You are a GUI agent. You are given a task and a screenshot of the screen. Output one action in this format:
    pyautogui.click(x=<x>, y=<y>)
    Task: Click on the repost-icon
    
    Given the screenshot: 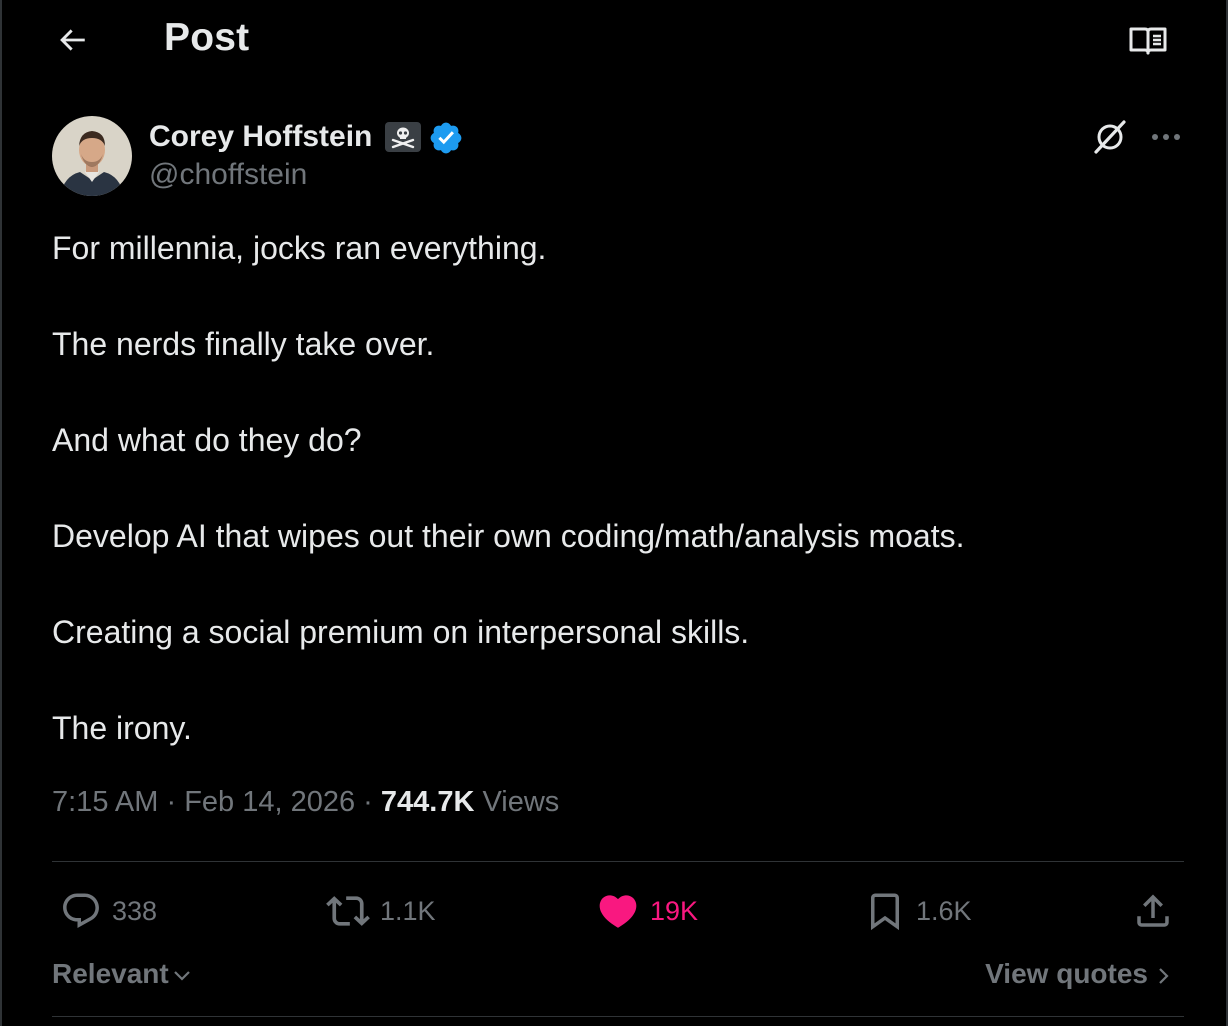 What is the action you would take?
    pyautogui.click(x=348, y=911)
    